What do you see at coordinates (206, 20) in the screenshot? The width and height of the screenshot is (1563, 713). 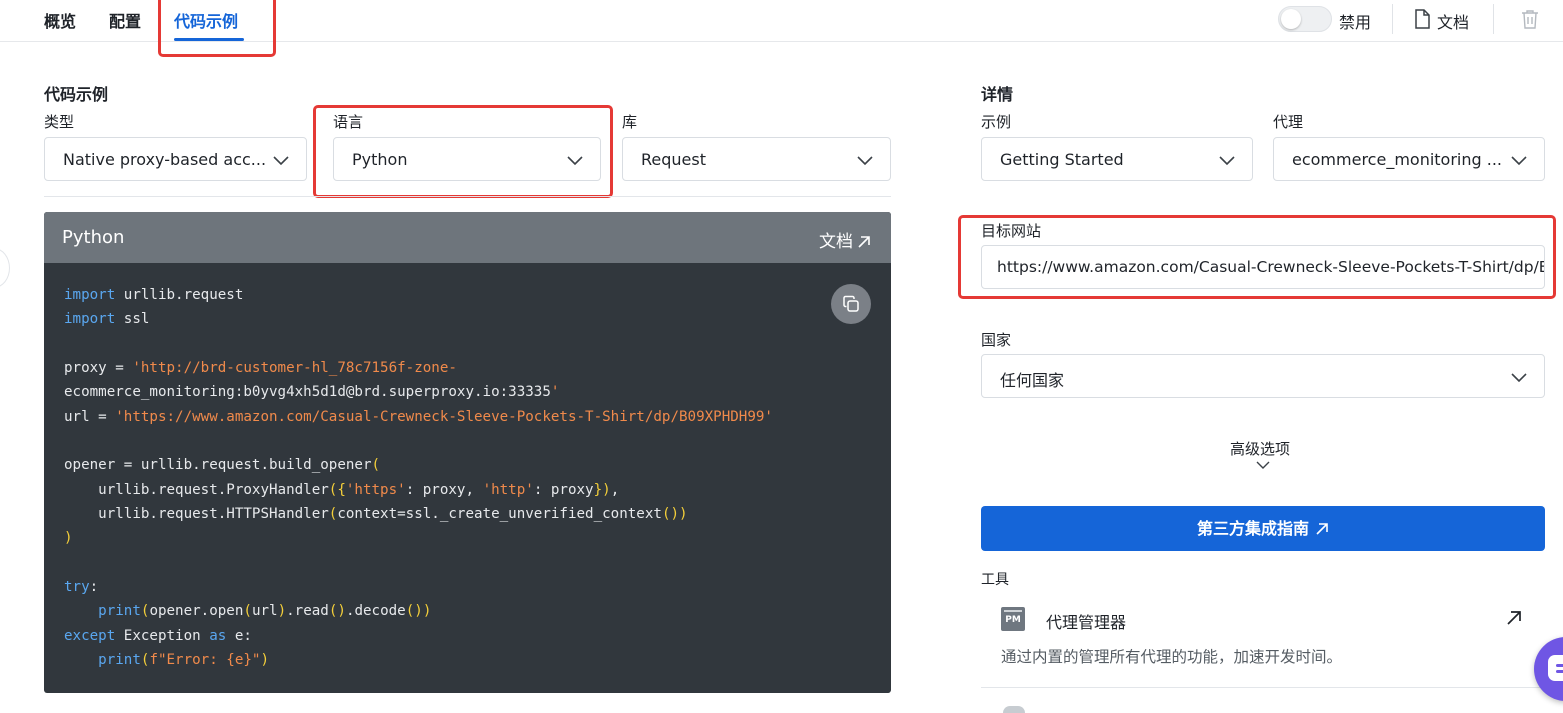 I see `tab-code-examples: 代码示例` at bounding box center [206, 20].